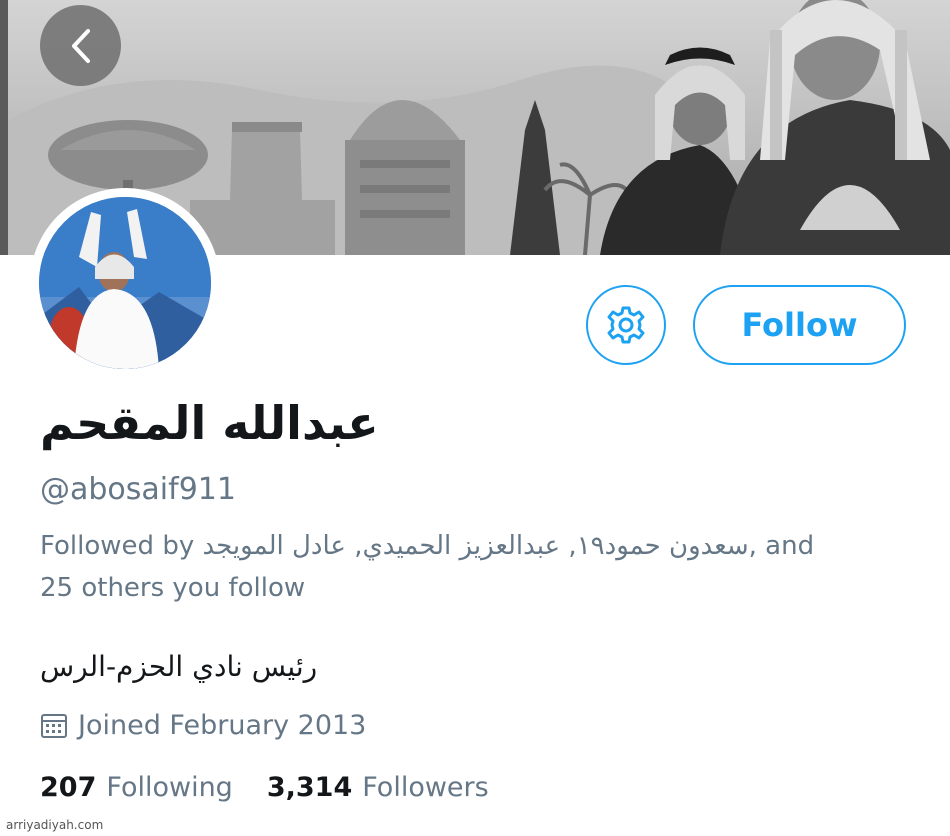 Image resolution: width=950 pixels, height=836 pixels. I want to click on followed-by-others: 25 others you follow, so click(172, 588).